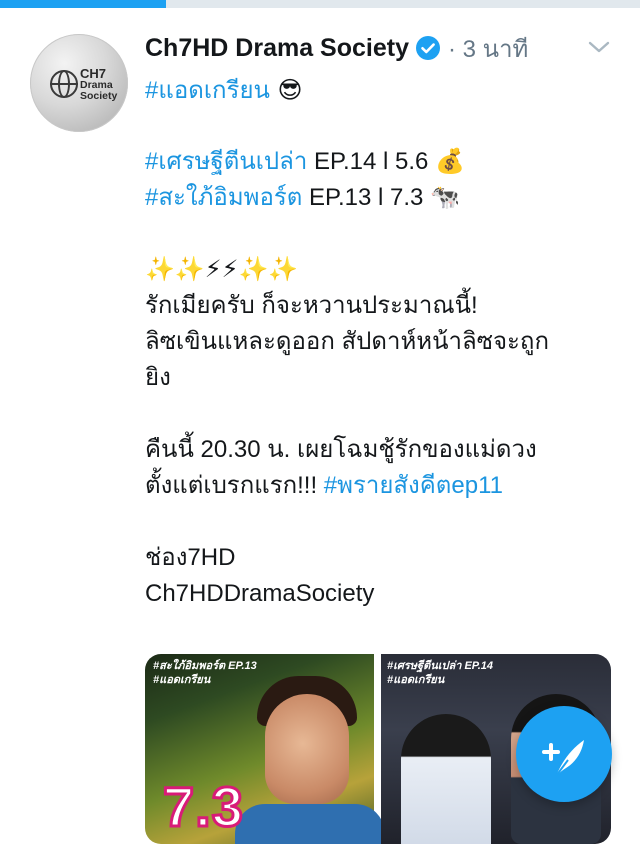  What do you see at coordinates (495, 49) in the screenshot?
I see `time-label: 3 นาที` at bounding box center [495, 49].